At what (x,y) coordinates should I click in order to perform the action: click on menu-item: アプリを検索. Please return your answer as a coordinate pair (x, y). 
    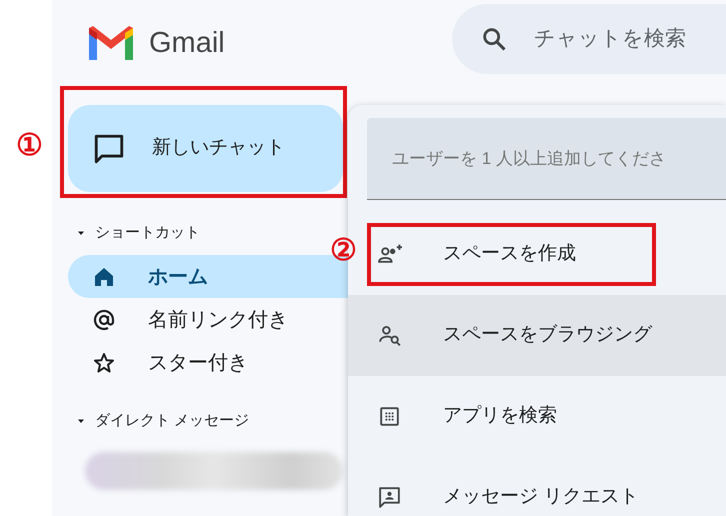
    Looking at the image, I should click on (537, 416).